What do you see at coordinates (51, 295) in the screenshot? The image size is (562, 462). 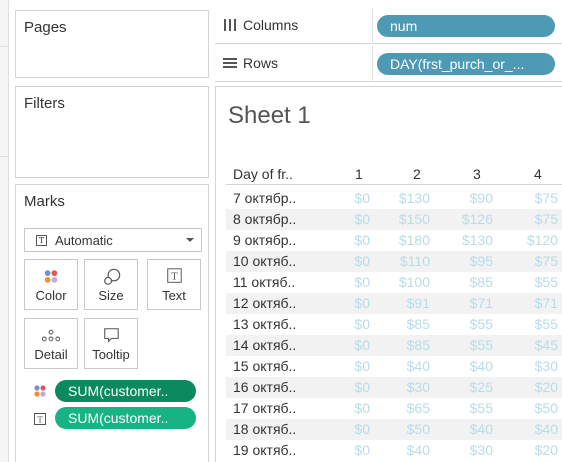 I see `color-label: Color` at bounding box center [51, 295].